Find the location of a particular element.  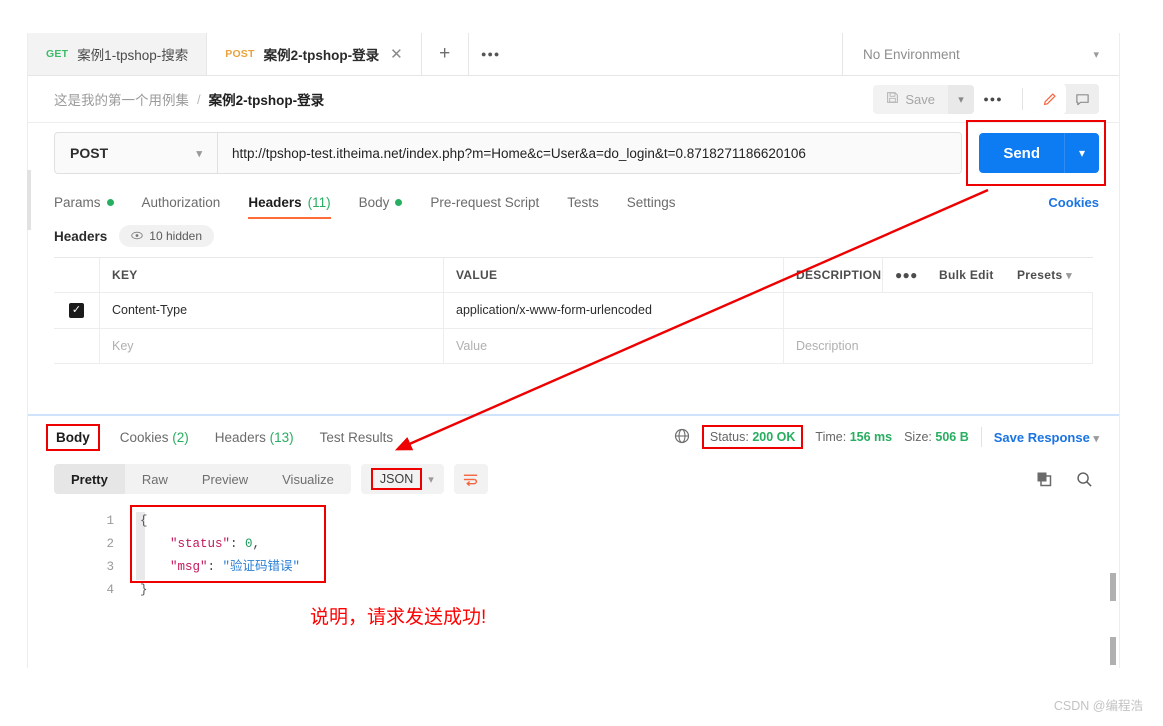

tab-body: Body is located at coordinates (381, 207).